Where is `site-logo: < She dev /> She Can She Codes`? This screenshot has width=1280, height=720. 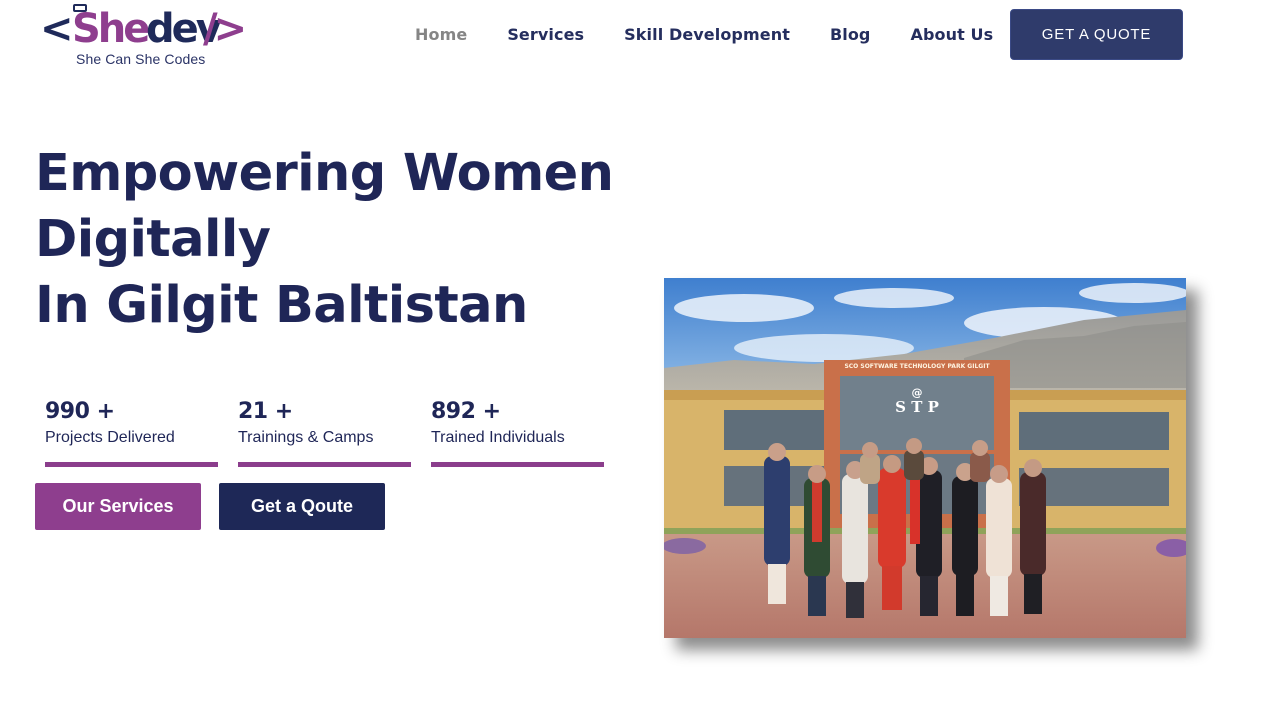
site-logo: < She dev /> She Can She Codes is located at coordinates (145, 35).